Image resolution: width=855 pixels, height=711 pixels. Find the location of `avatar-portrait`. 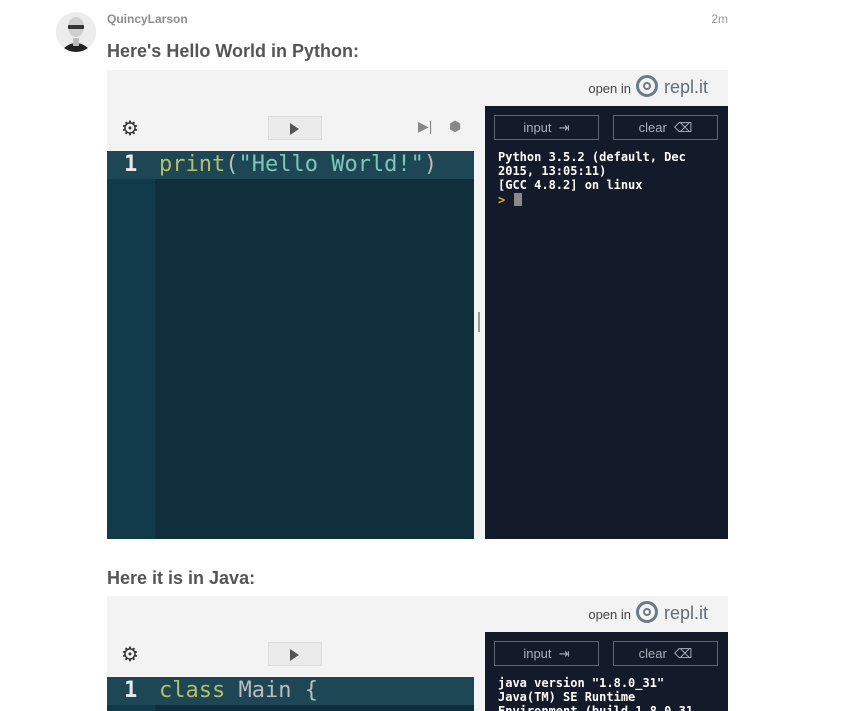

avatar-portrait is located at coordinates (76, 32).